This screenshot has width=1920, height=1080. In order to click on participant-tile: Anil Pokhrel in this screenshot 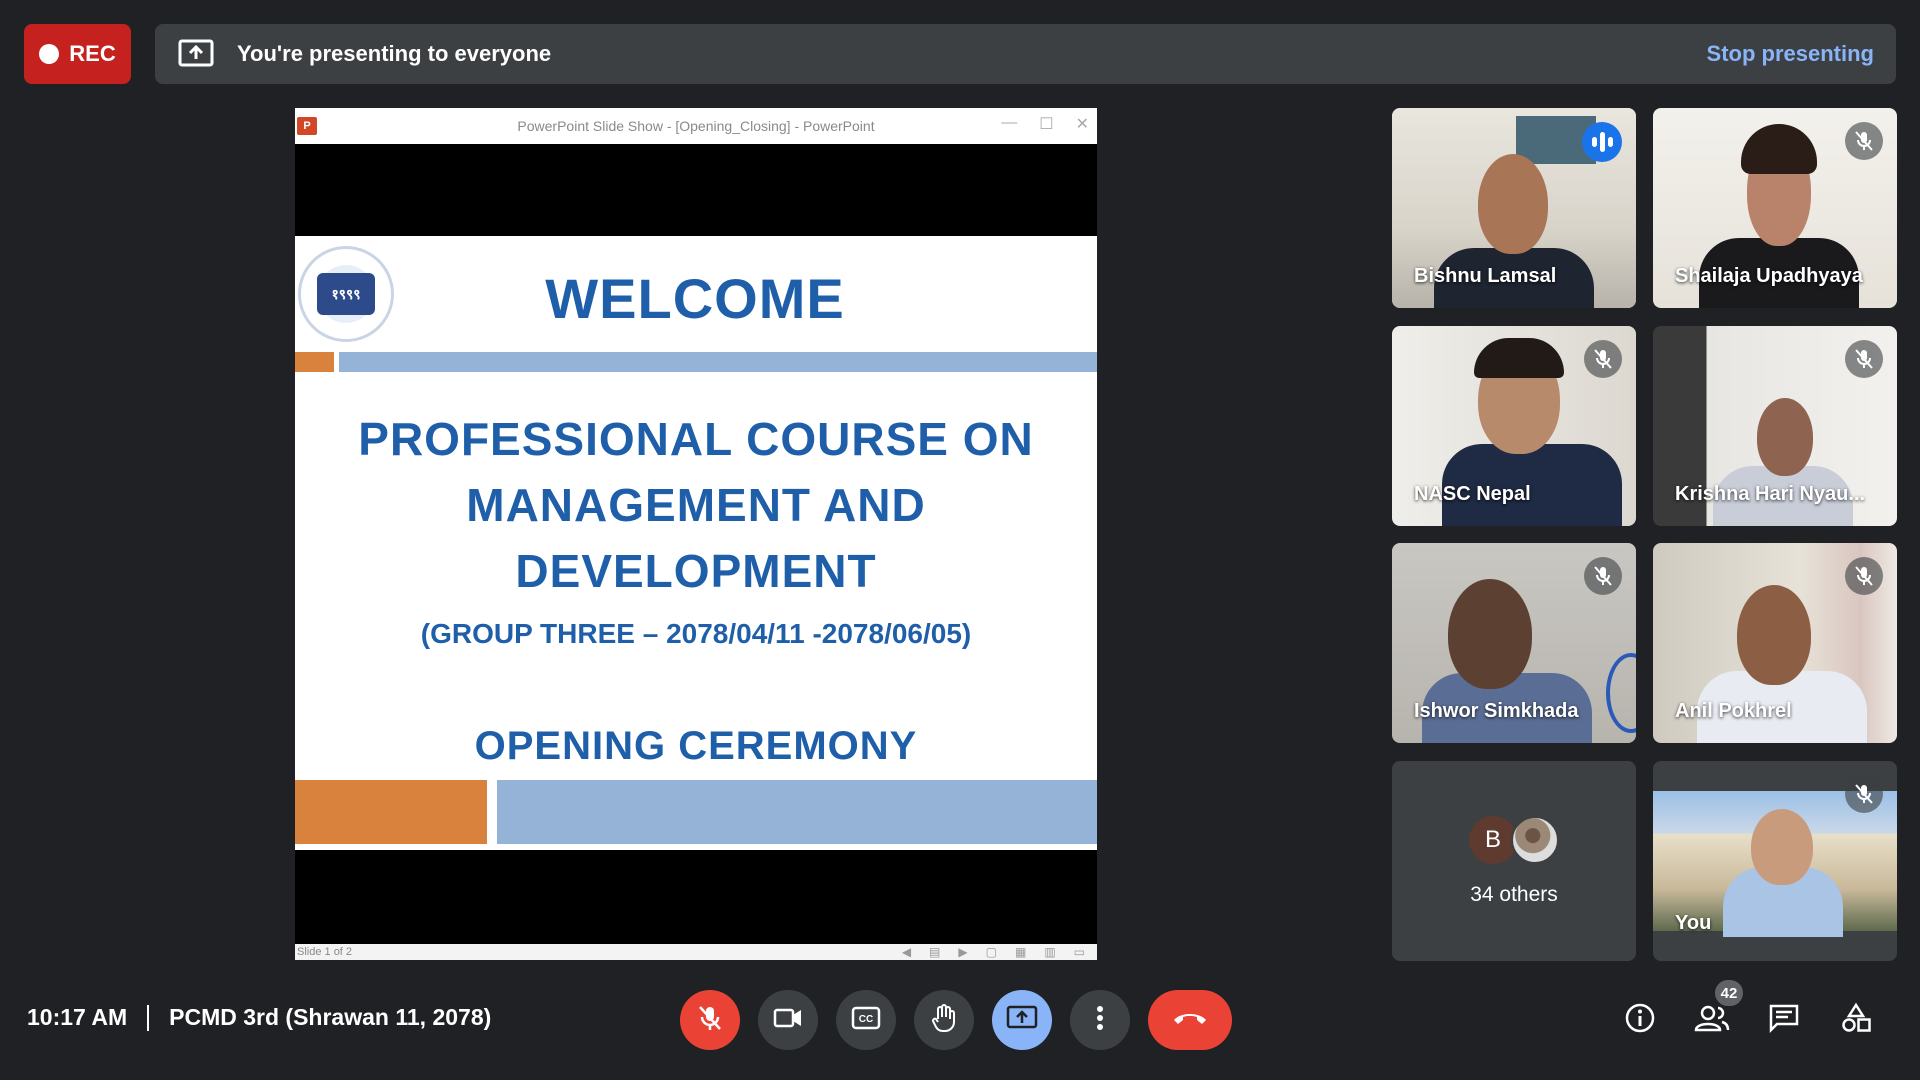, I will do `click(1775, 643)`.